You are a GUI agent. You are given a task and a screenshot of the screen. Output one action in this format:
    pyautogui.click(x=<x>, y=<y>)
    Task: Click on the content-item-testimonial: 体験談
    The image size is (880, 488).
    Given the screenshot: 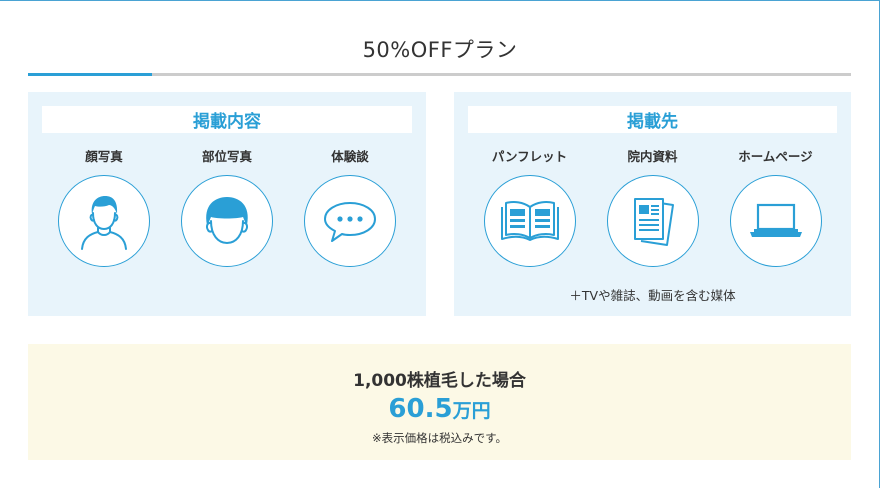 What is the action you would take?
    pyautogui.click(x=350, y=207)
    